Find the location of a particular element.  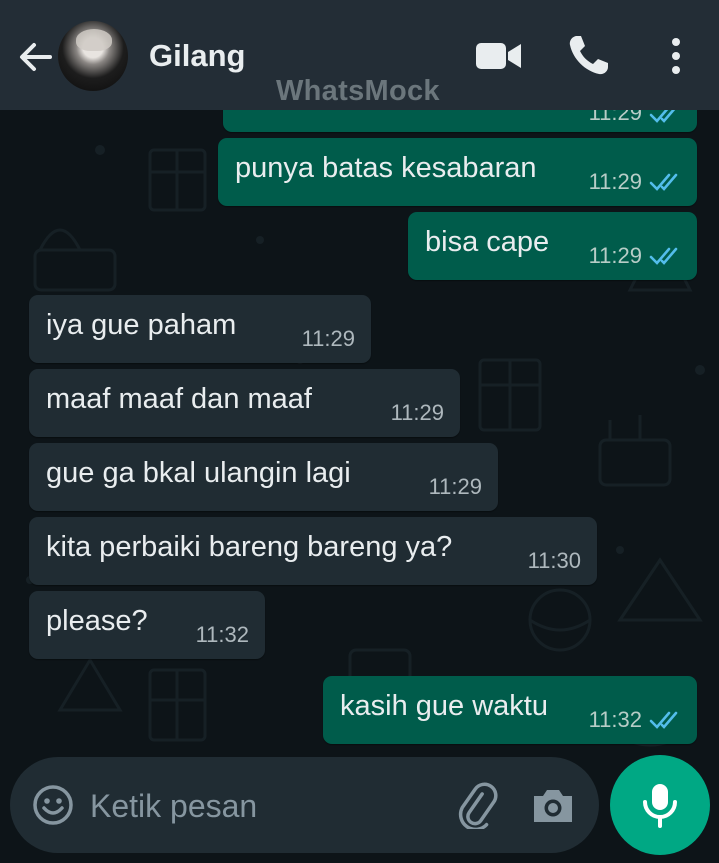

message-text: kasih gue waktu is located at coordinates (444, 706).